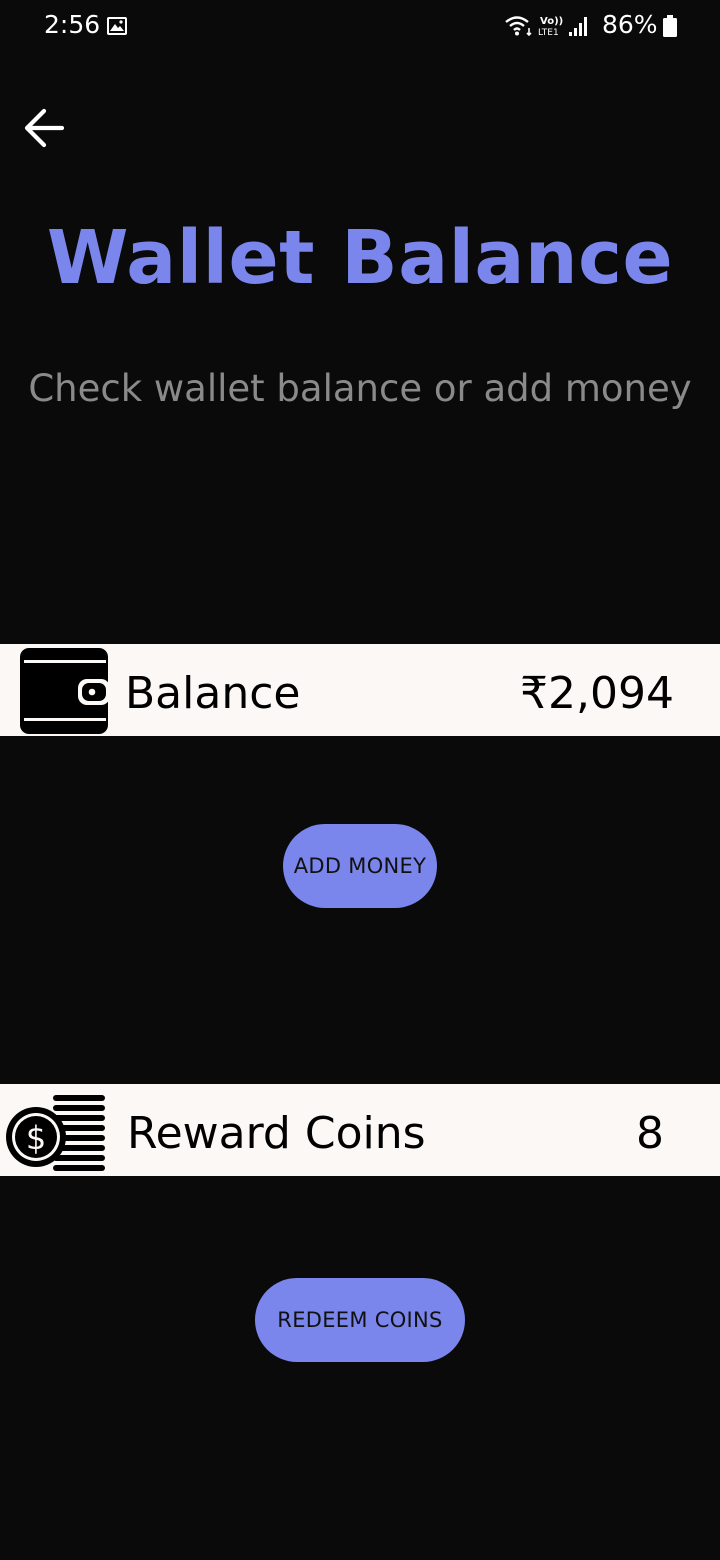 The height and width of the screenshot is (1560, 720). I want to click on volte-indicator: Vo)) LTE1, so click(552, 26).